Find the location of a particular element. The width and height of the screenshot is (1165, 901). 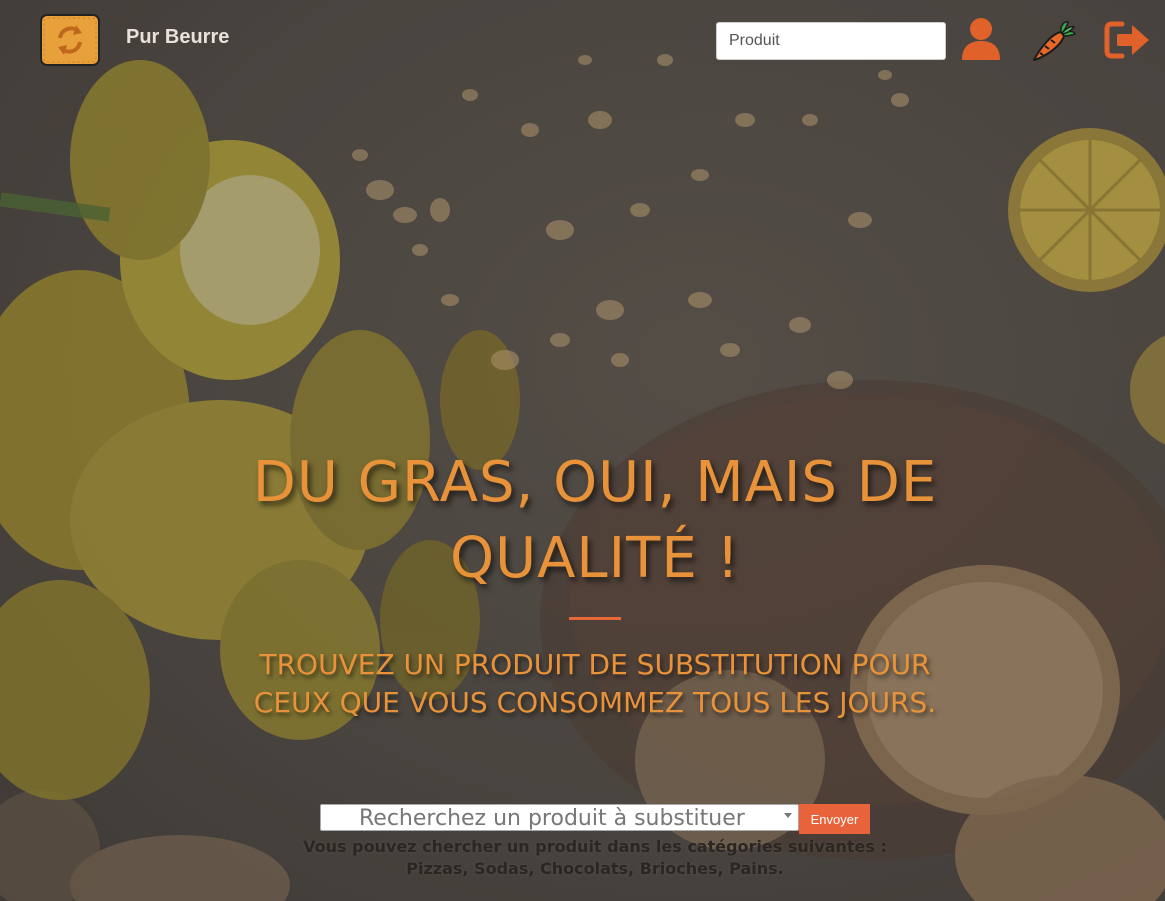

hero-divider is located at coordinates (595, 618).